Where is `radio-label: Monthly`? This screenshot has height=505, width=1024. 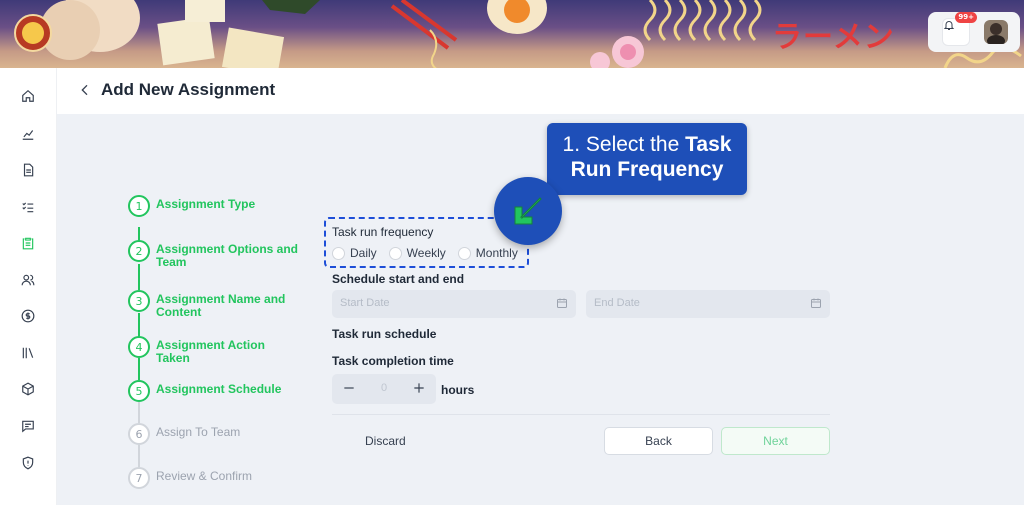 radio-label: Monthly is located at coordinates (496, 253).